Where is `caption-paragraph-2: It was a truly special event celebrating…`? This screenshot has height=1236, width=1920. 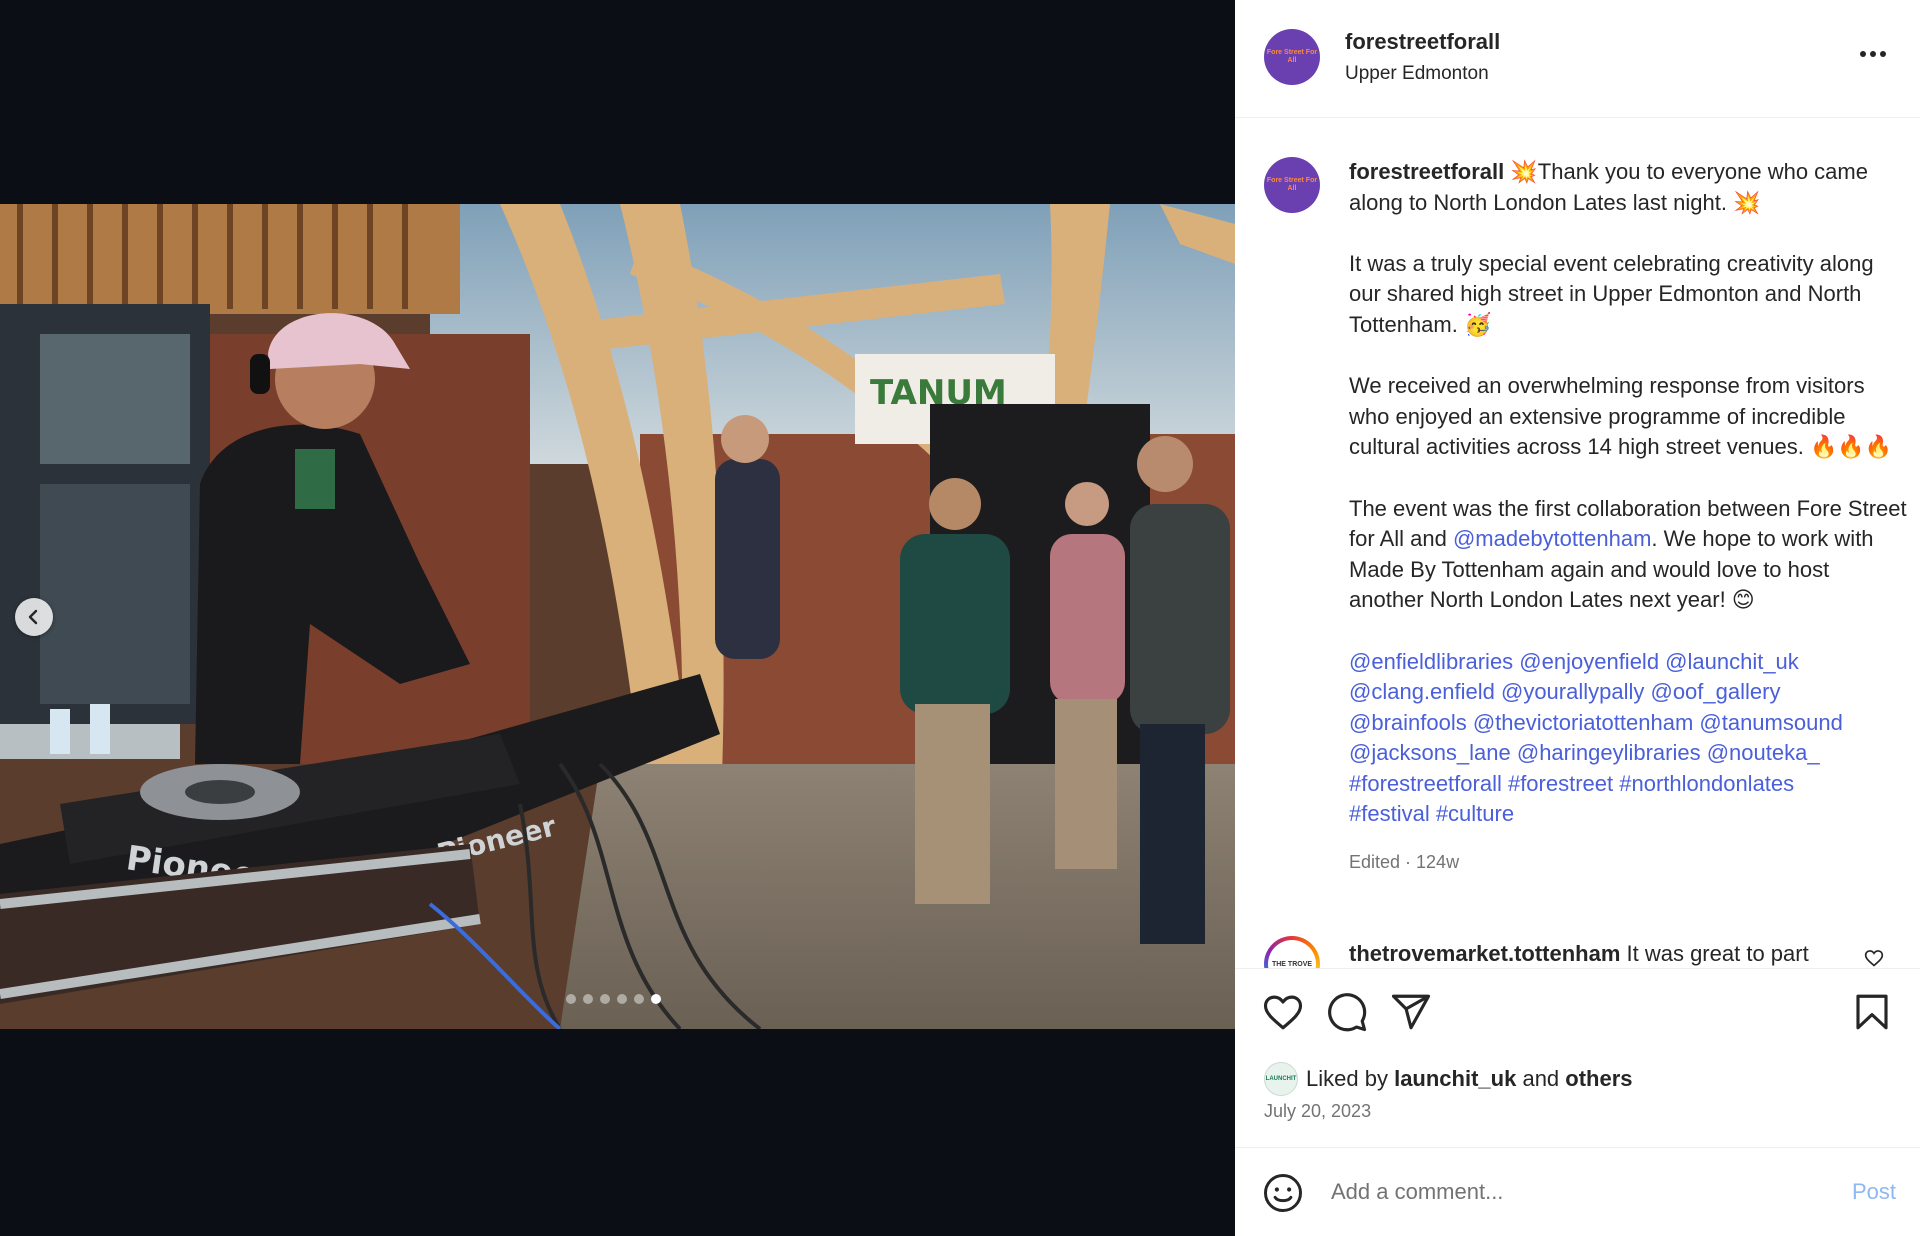 caption-paragraph-2: It was a truly special event celebrating… is located at coordinates (1611, 293).